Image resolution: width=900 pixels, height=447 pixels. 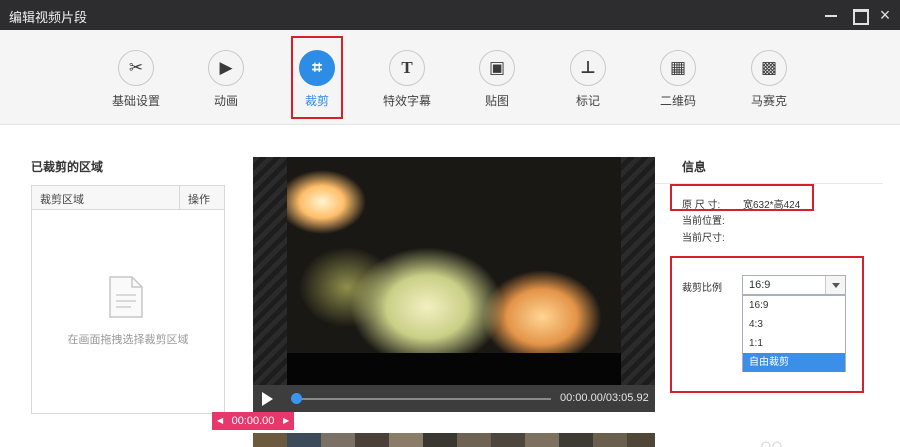 I want to click on orig-size-highlight-box, so click(x=742, y=197).